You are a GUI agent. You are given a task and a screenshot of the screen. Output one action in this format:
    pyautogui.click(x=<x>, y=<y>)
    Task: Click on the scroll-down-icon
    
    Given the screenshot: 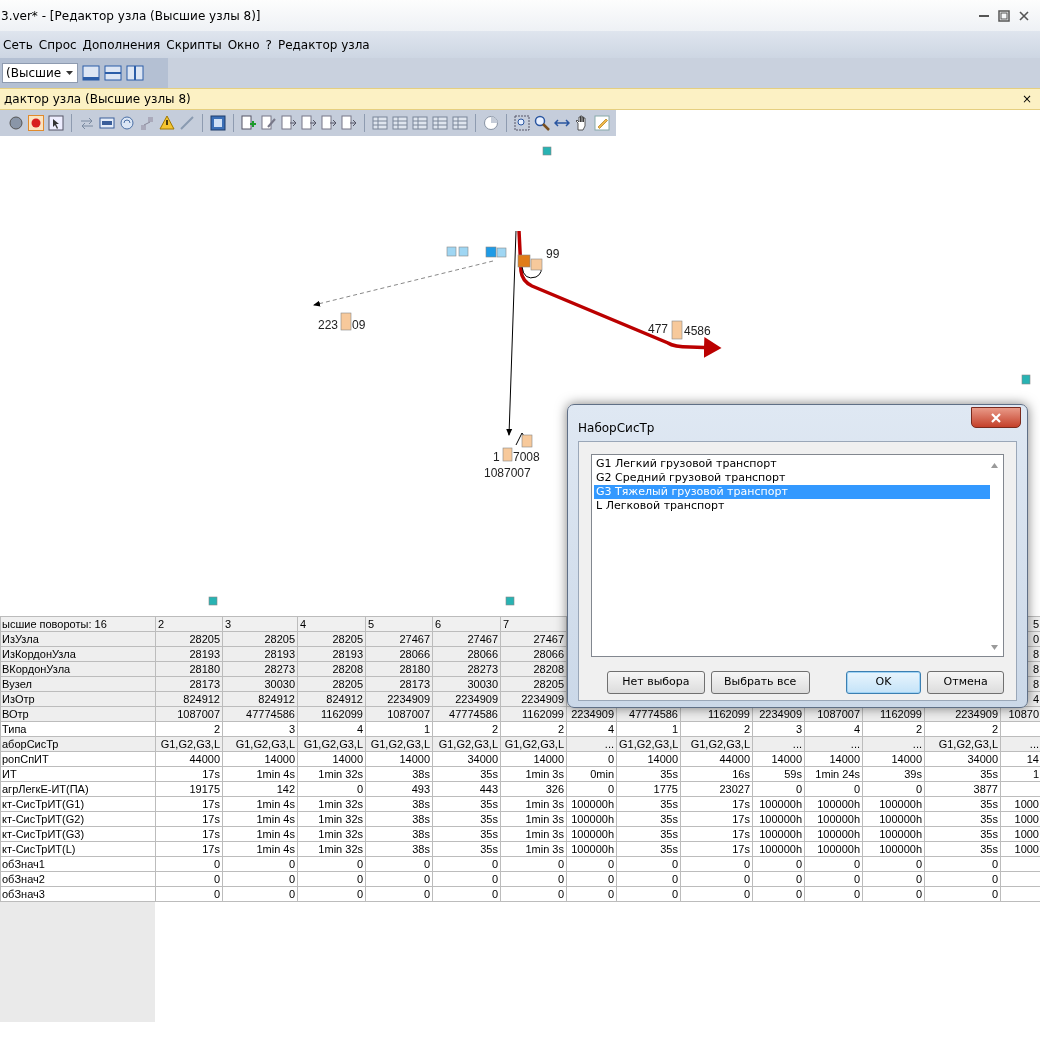 What is the action you would take?
    pyautogui.click(x=994, y=647)
    